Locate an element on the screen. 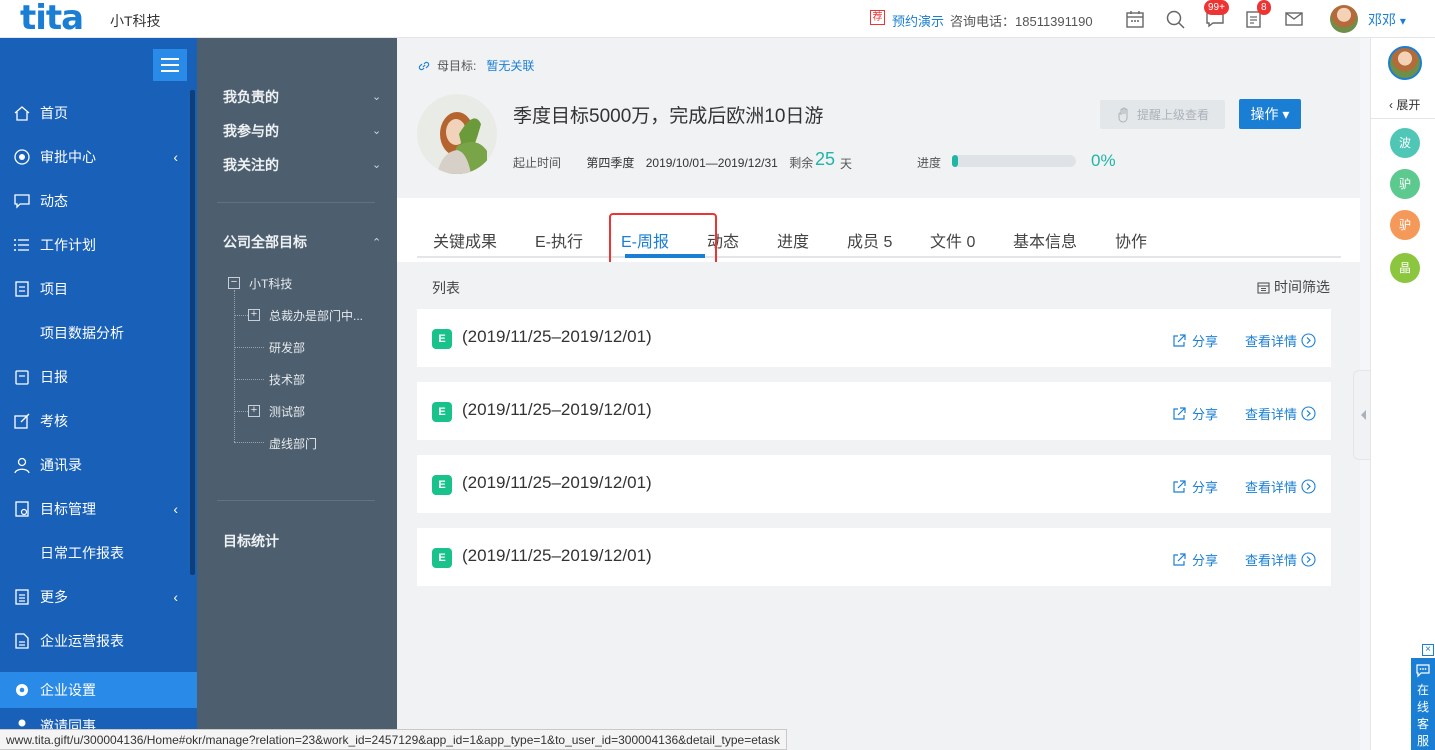 The height and width of the screenshot is (750, 1435). demo-link: 预约演示 is located at coordinates (918, 20).